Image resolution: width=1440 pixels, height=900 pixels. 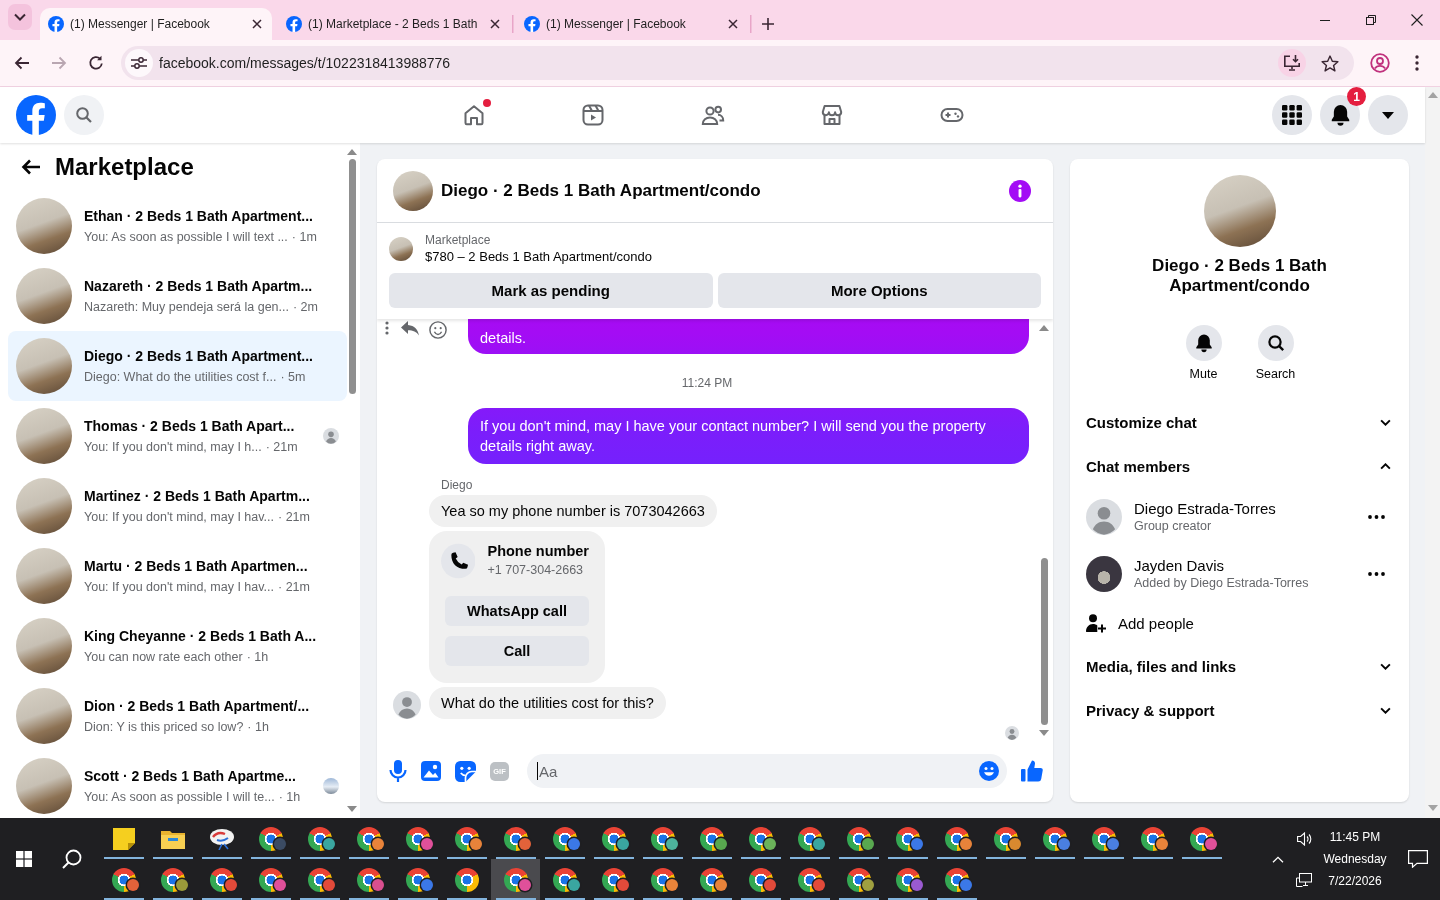 I want to click on conversation-item: King Cheyanne · 2 Beds 1 Bath A... You can now rate each other · 1h, so click(x=177, y=646).